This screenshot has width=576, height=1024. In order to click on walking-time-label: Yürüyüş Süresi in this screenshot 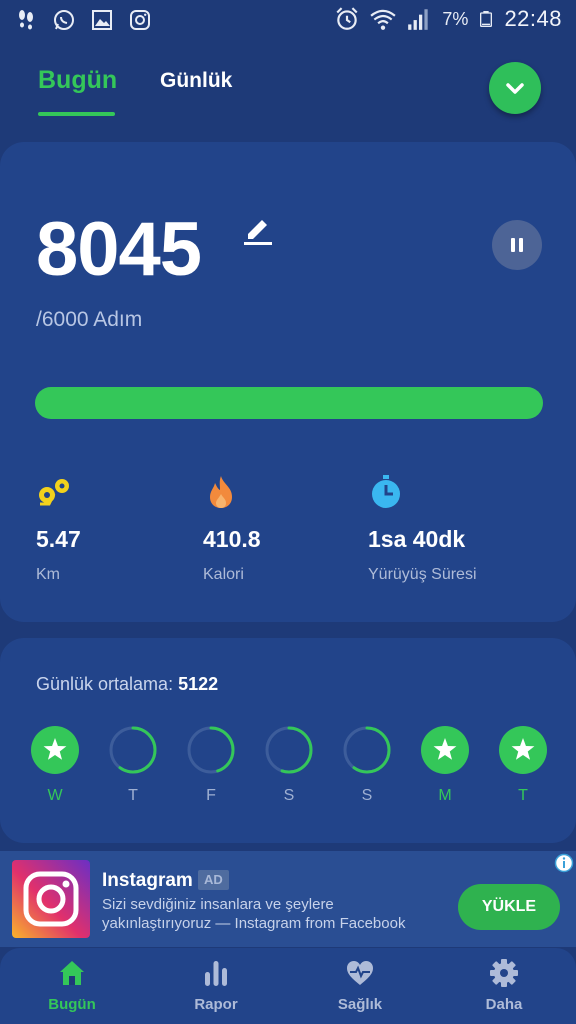, I will do `click(422, 574)`.